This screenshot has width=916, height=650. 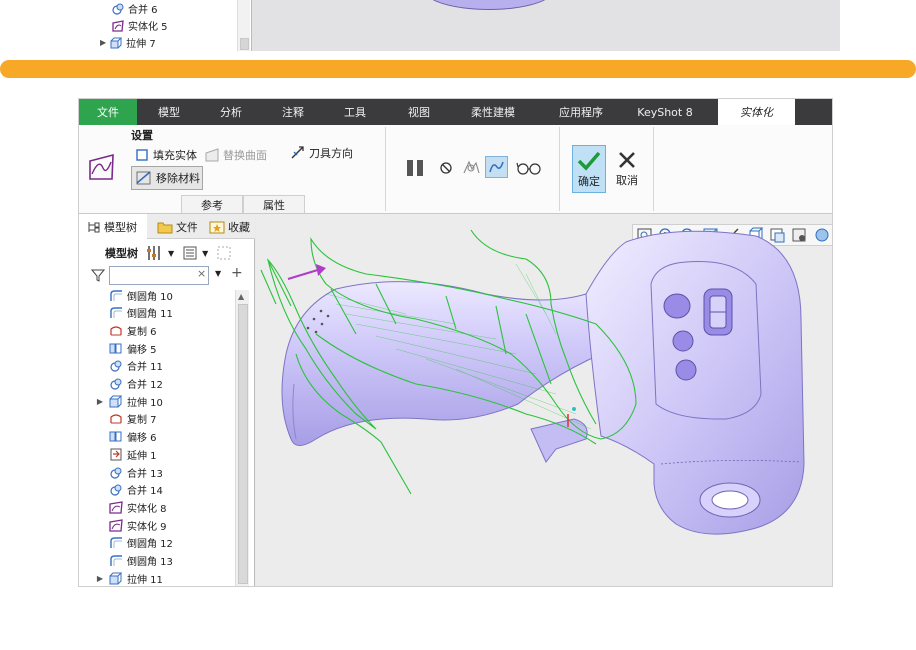 I want to click on tree-item-label: 拉伸 7, so click(x=141, y=44).